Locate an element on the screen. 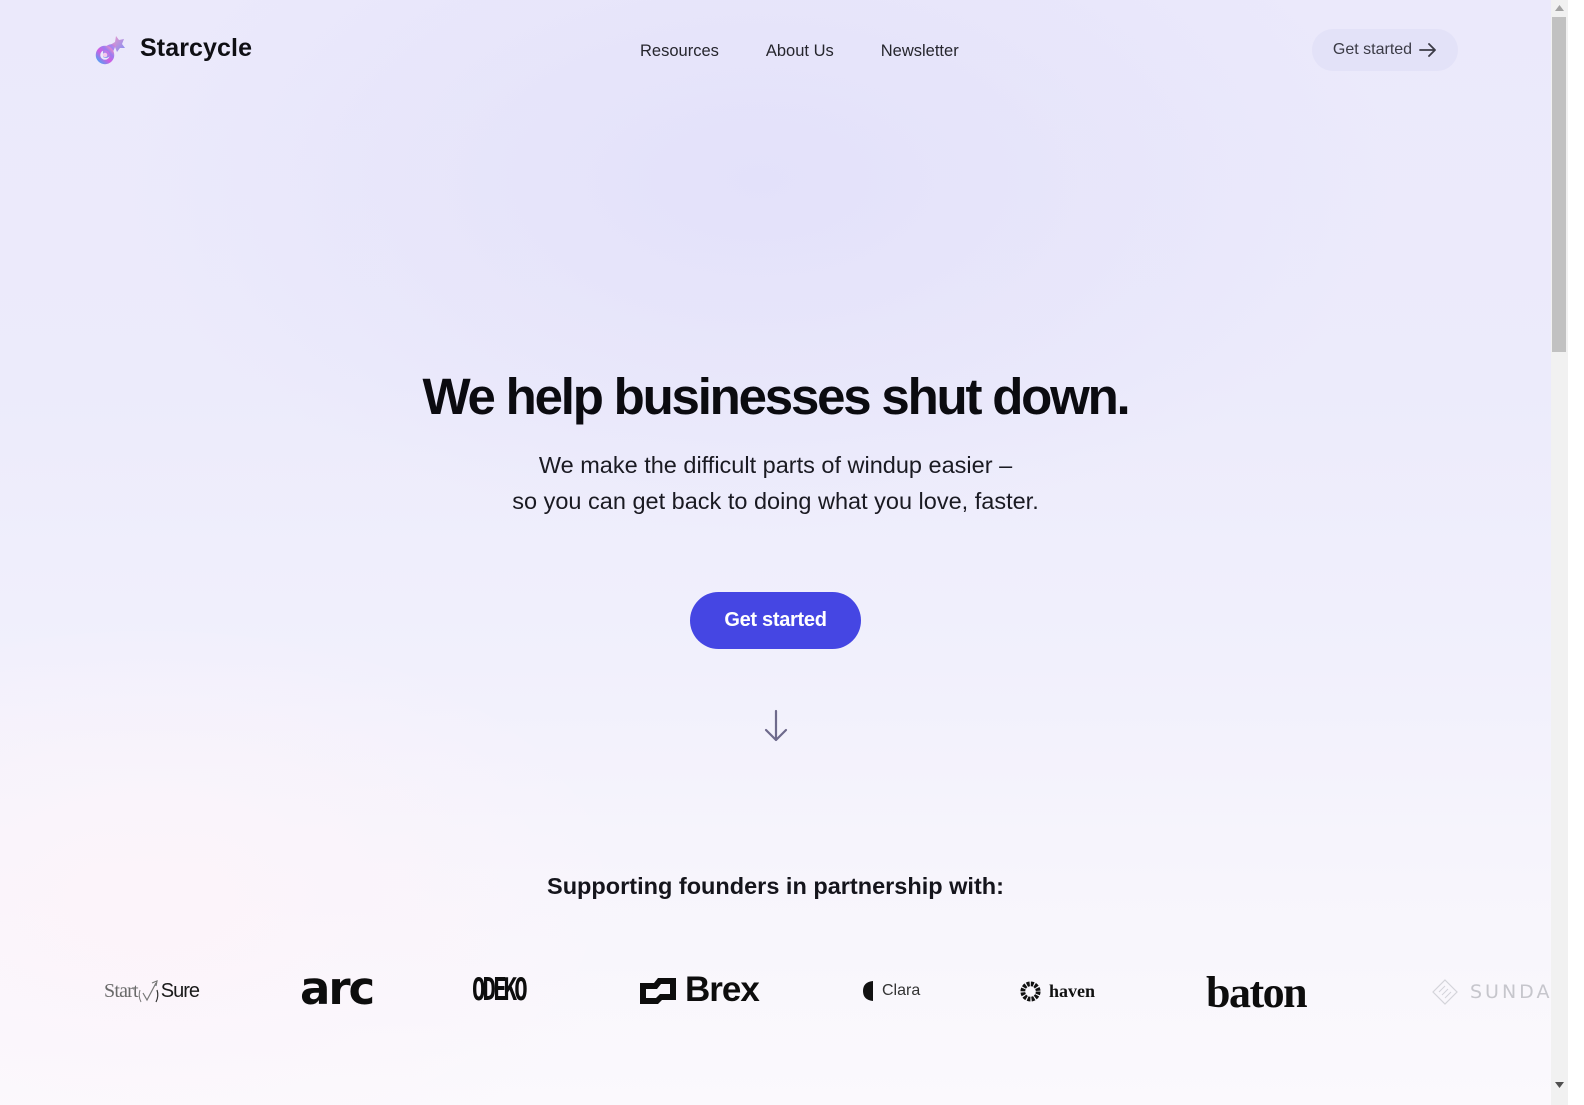 This screenshot has height=1105, width=1584. half-moon-icon is located at coordinates (868, 991).